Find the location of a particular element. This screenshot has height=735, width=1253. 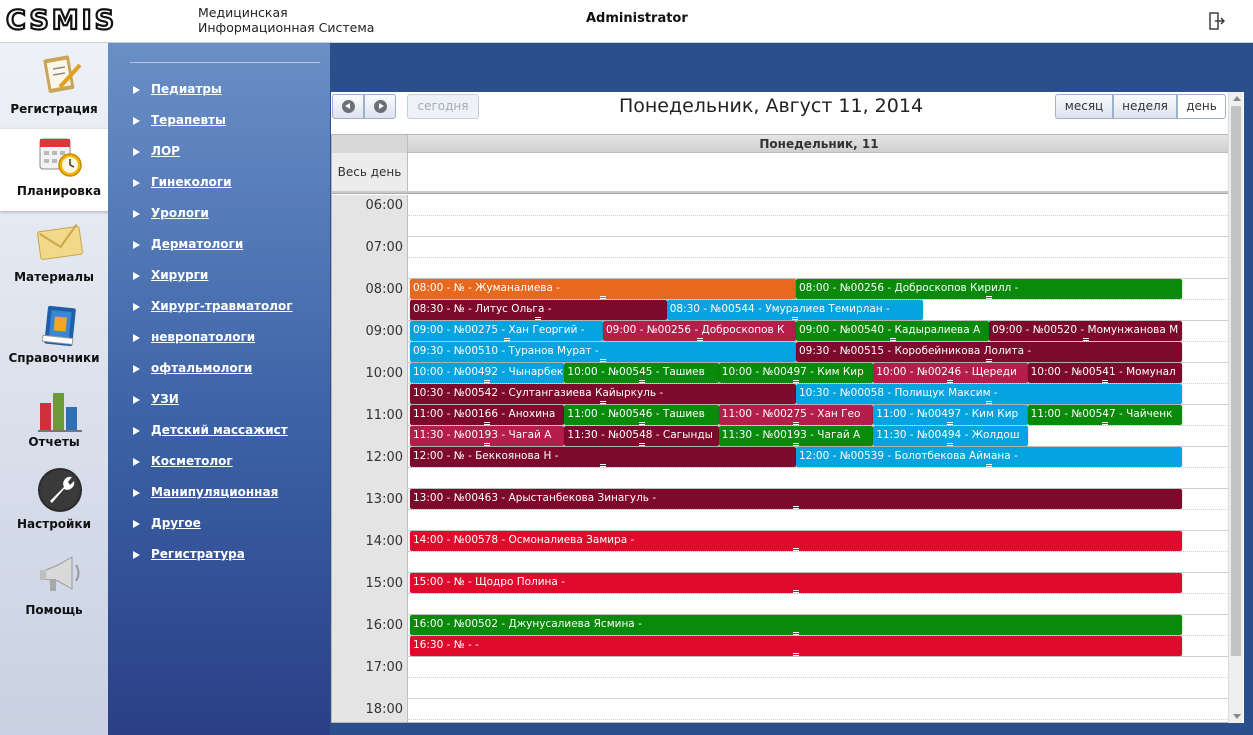

appointment-event: 09:30 - №00510 - Туранов Мурат - is located at coordinates (603, 352).